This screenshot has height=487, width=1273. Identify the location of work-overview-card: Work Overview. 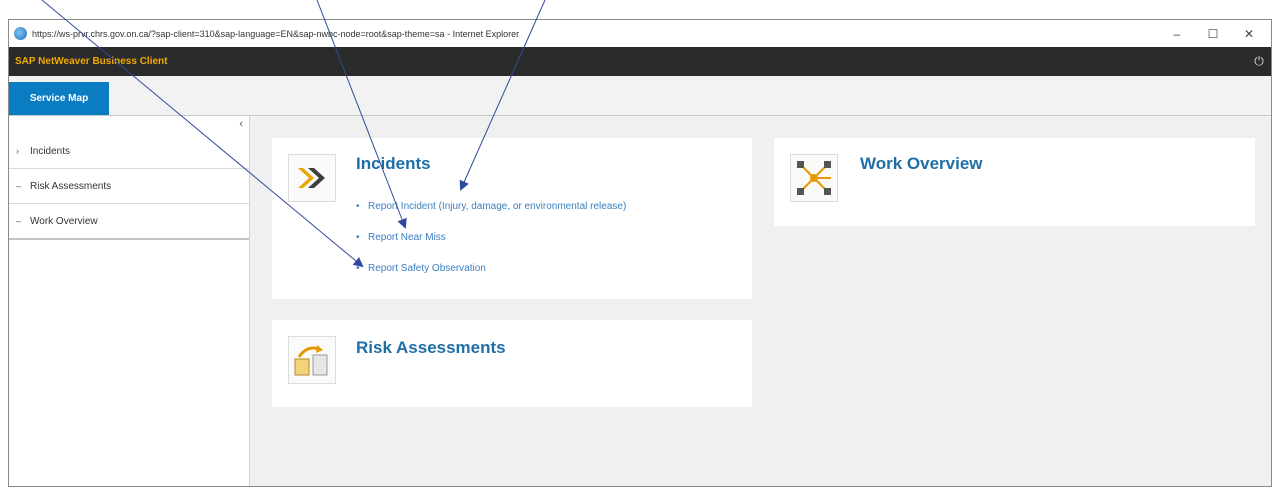
(1014, 182).